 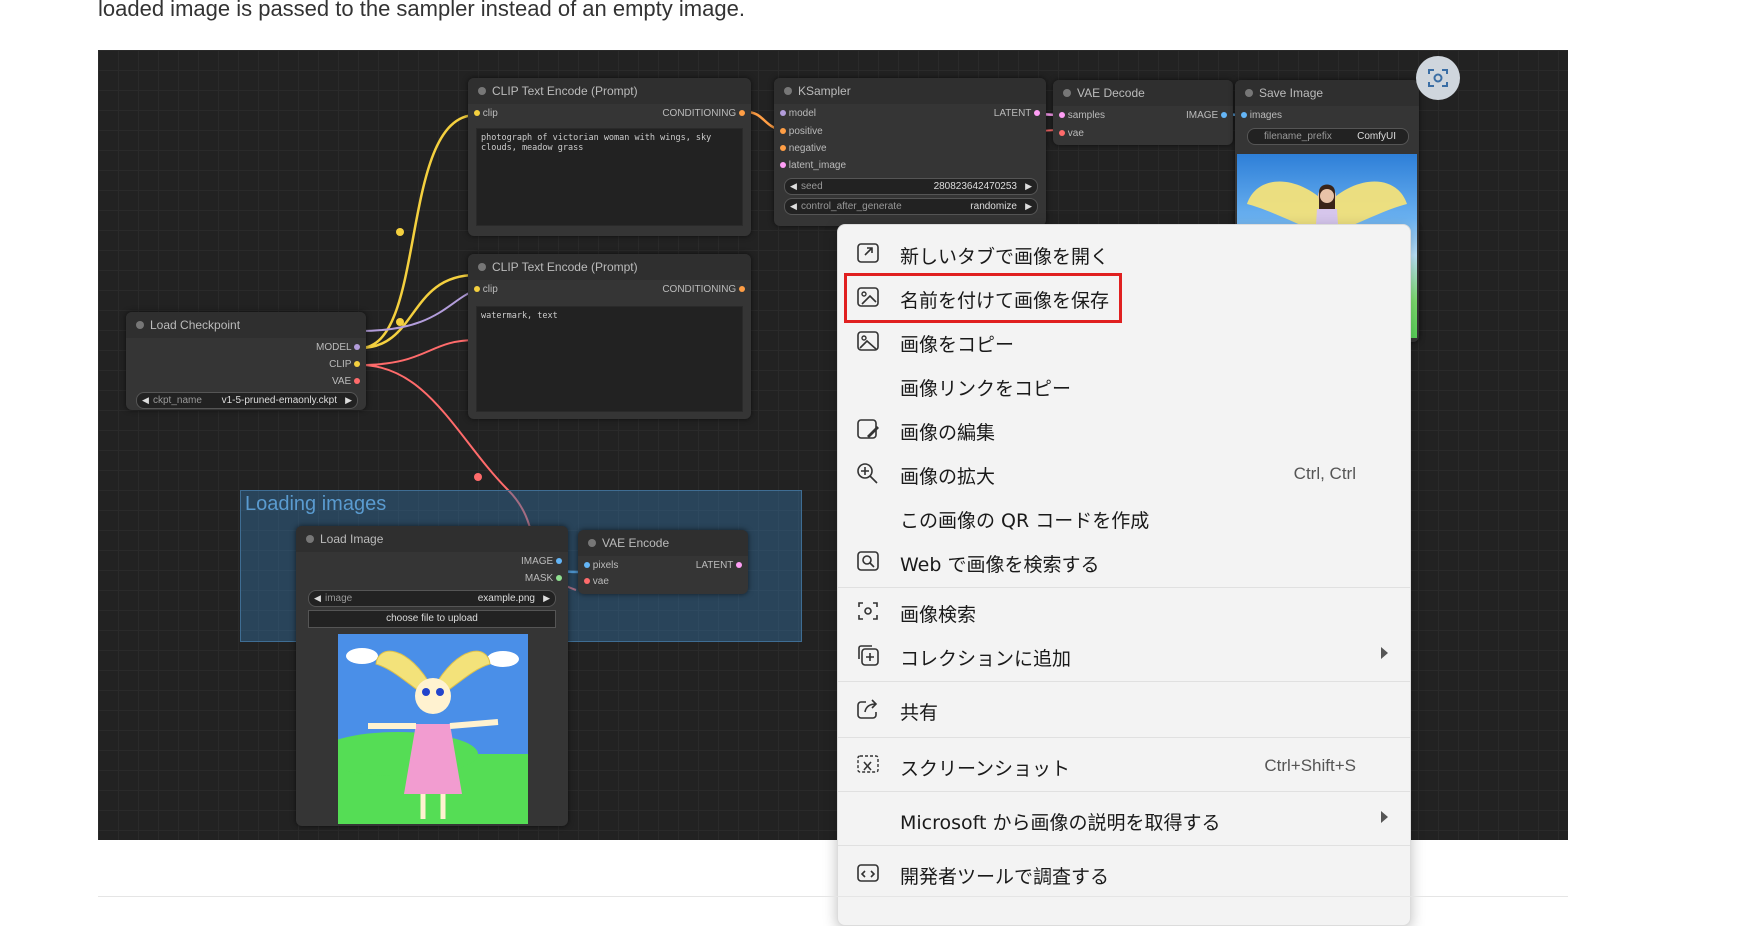 I want to click on group-title: Loading images, so click(x=316, y=504).